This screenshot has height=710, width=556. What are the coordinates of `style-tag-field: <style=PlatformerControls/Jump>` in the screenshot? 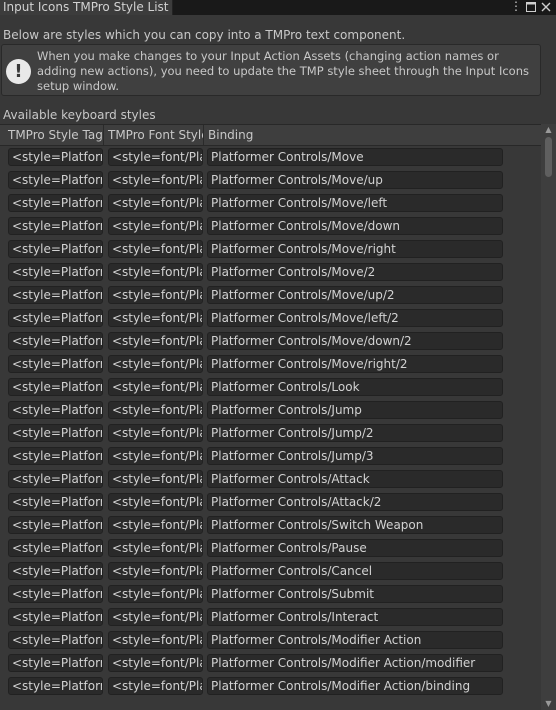 It's located at (55, 410).